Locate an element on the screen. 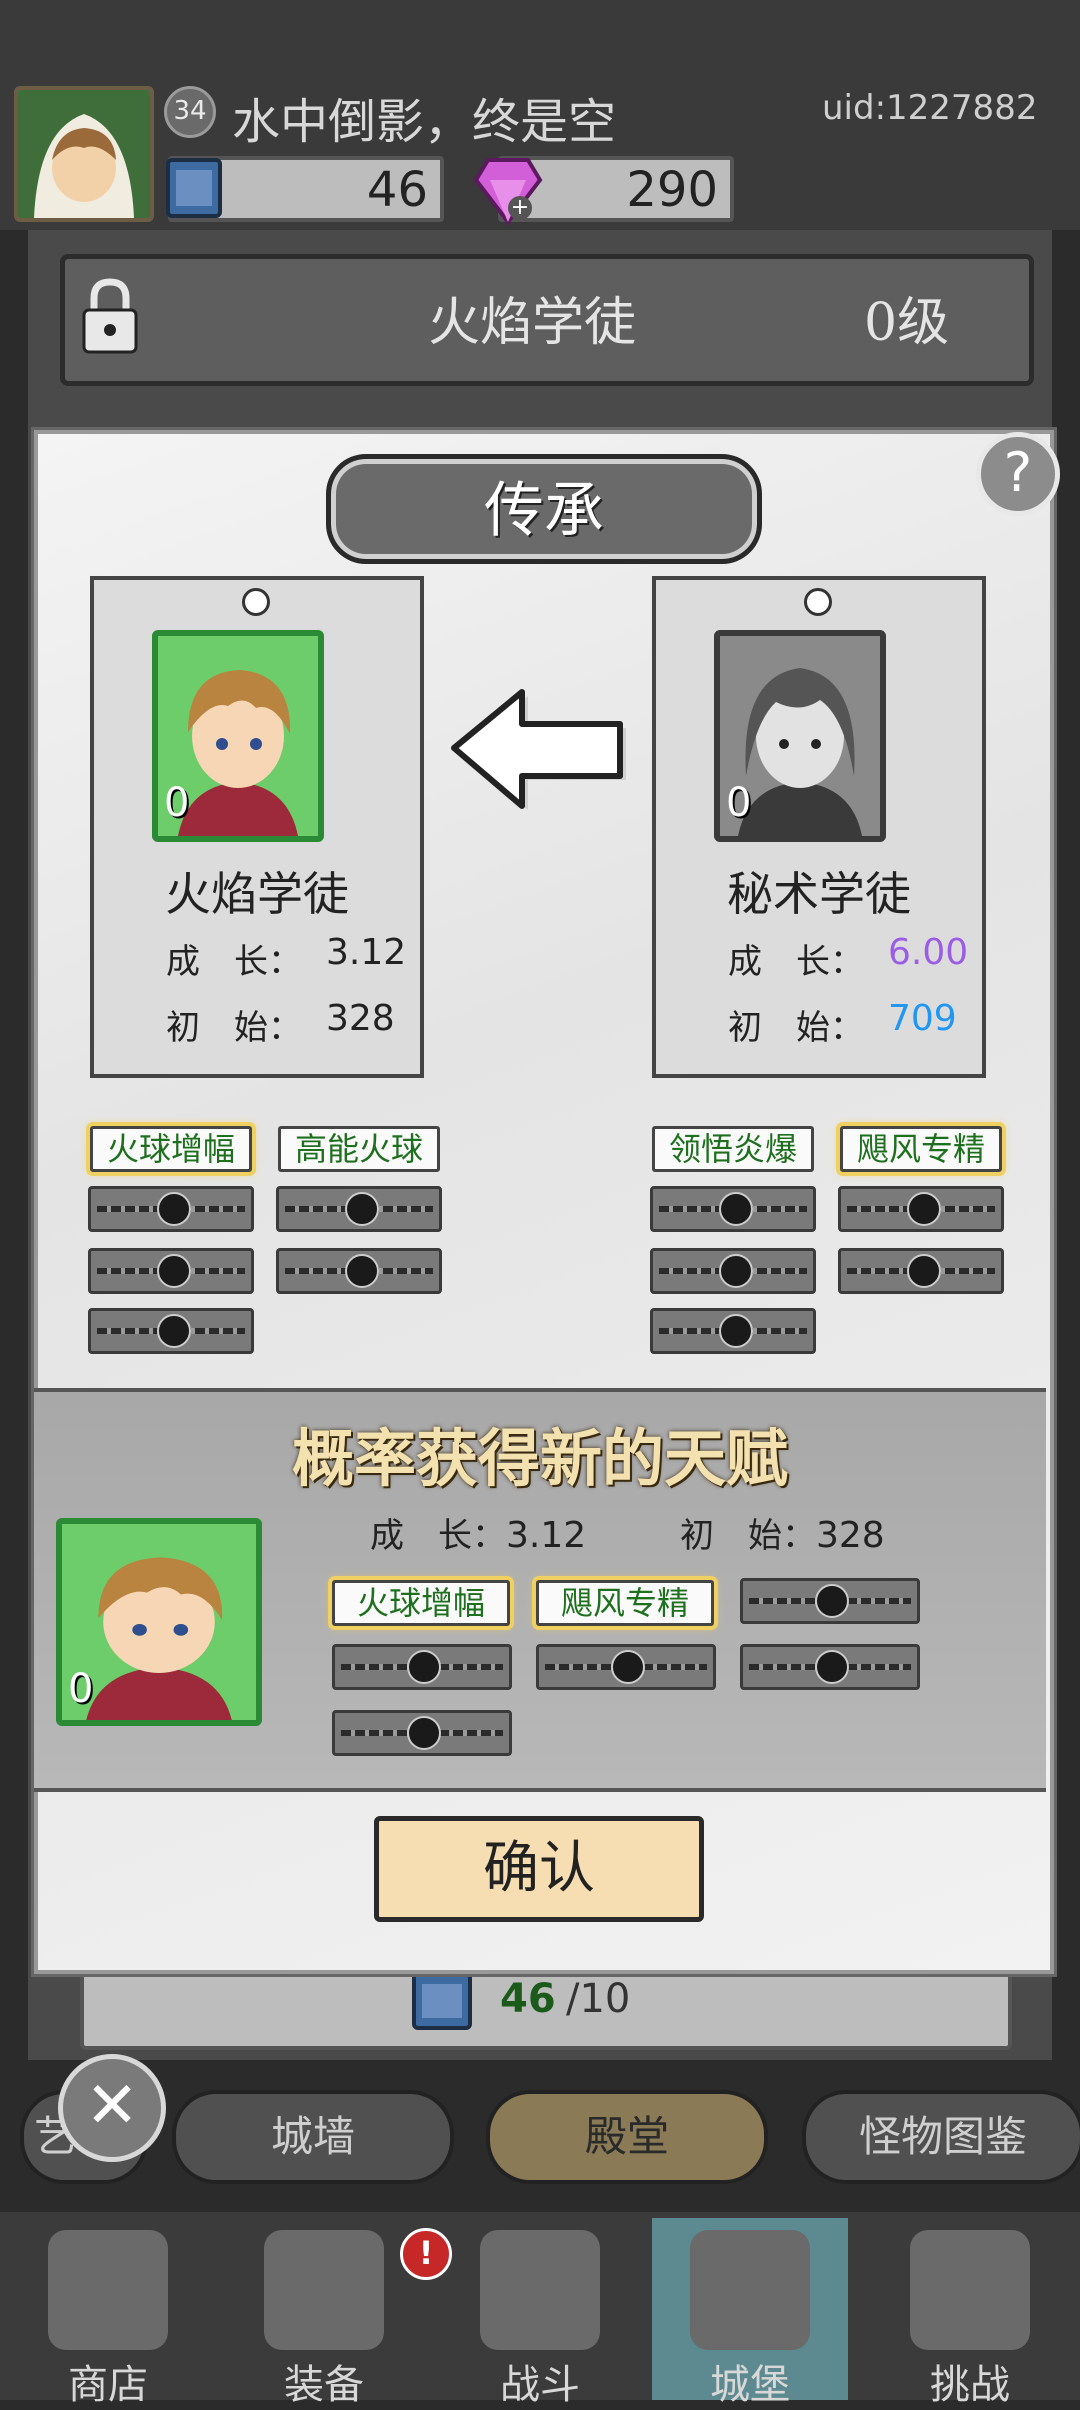 This screenshot has width=1080, height=2410. nav-shop: 商店 is located at coordinates (108, 2313).